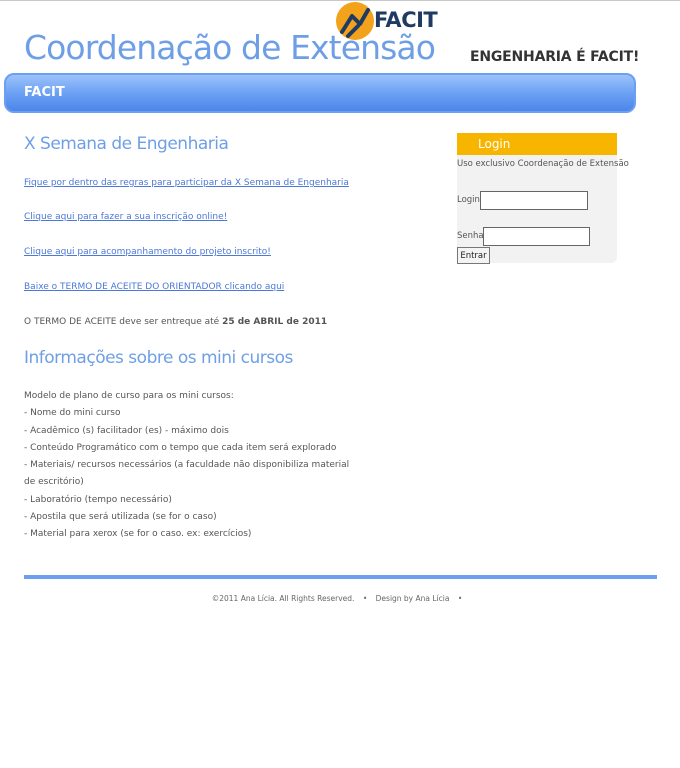 This screenshot has width=680, height=768. Describe the element at coordinates (473, 255) in the screenshot. I see `login-submit-button: Entrar` at that location.